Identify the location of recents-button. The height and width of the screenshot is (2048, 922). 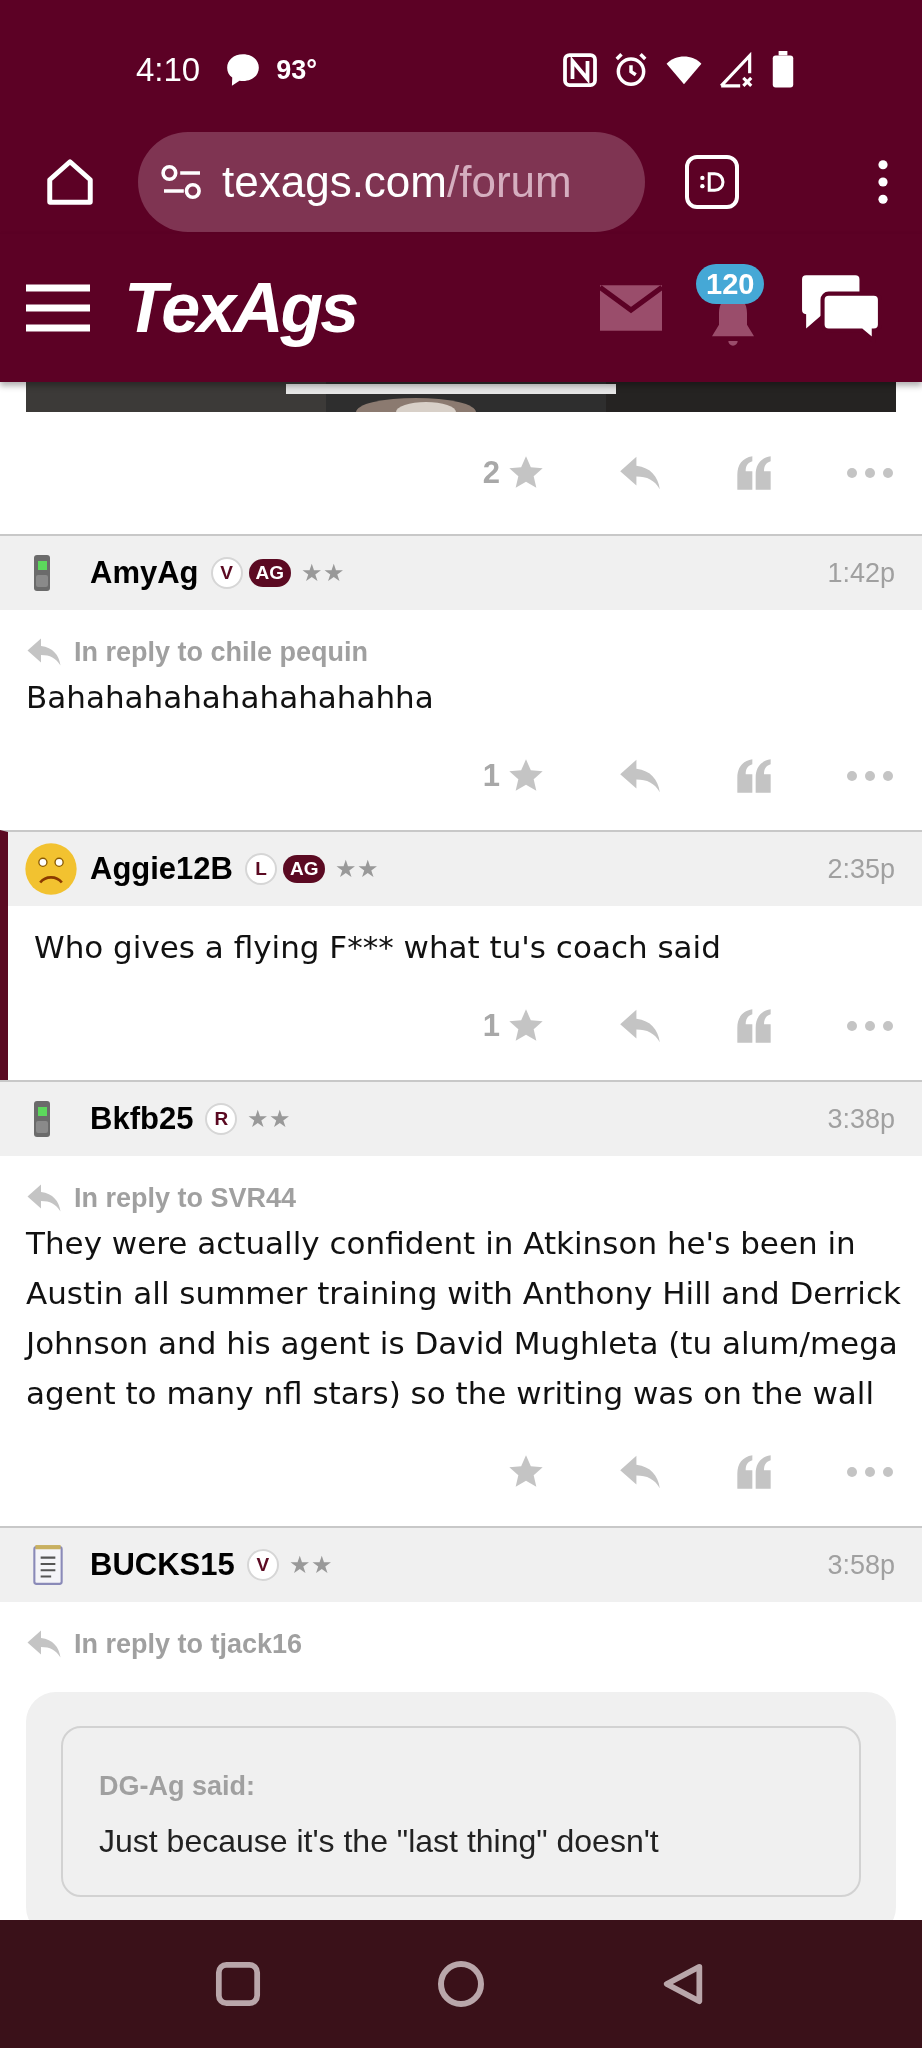
(238, 1984).